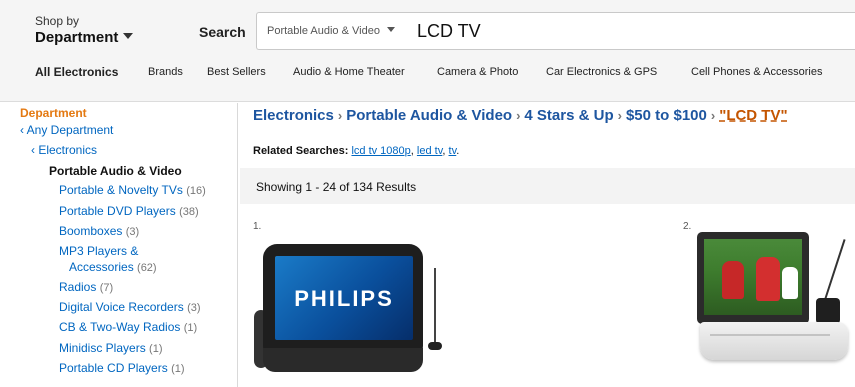 The image size is (855, 387). What do you see at coordinates (336, 187) in the screenshot?
I see `results-count: Showing 1 - 24 of 134 Results` at bounding box center [336, 187].